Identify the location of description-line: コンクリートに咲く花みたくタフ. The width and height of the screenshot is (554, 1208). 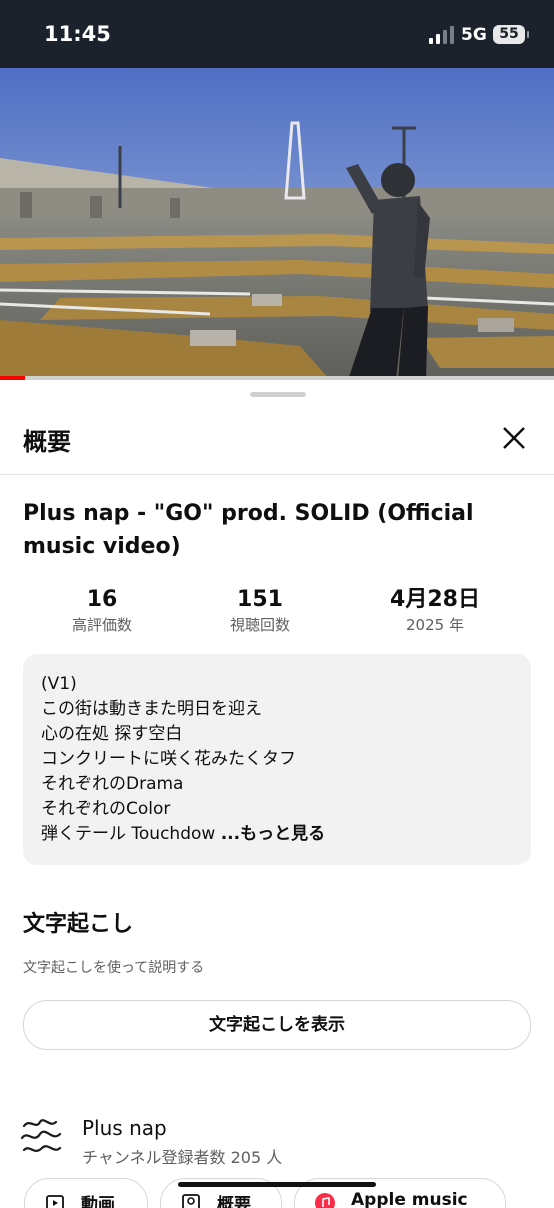
(168, 759).